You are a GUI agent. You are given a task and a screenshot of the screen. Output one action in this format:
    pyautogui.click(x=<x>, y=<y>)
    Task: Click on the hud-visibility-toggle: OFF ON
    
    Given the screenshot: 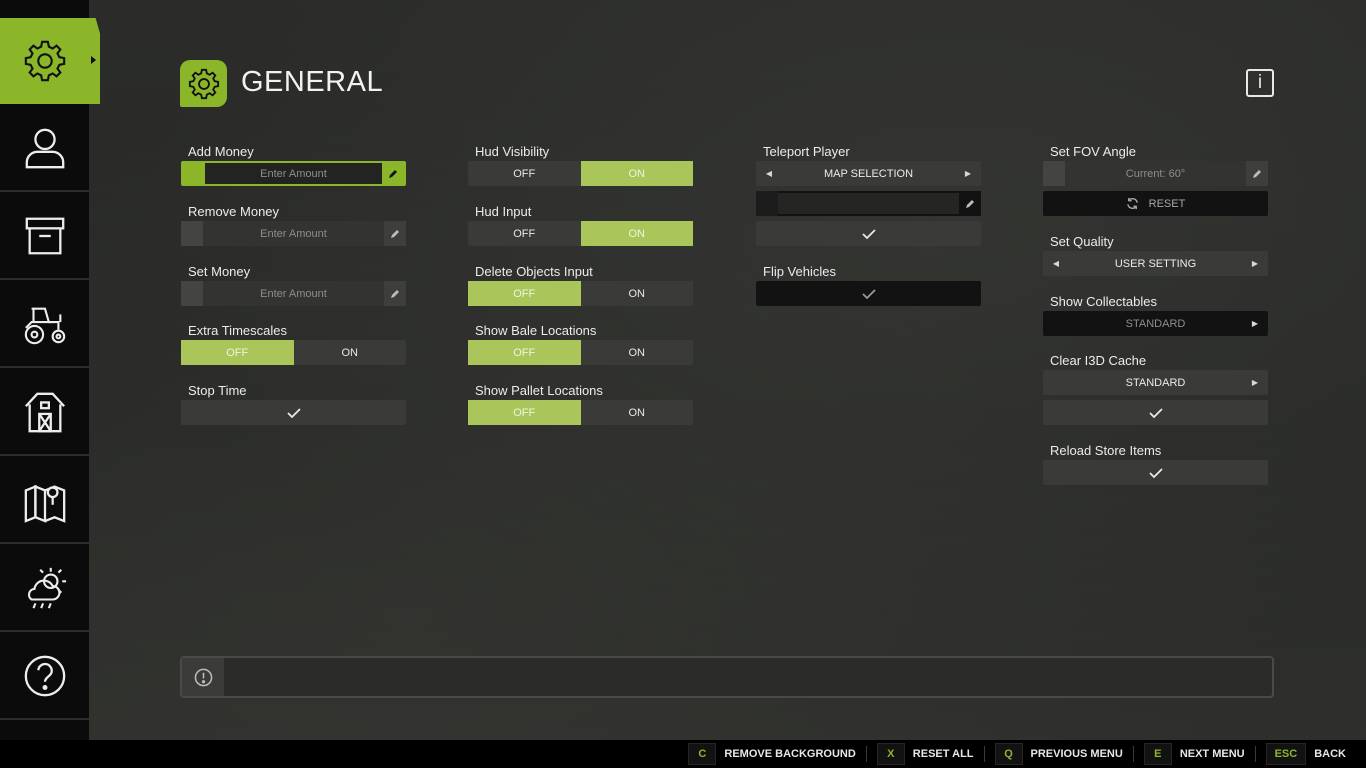 What is the action you would take?
    pyautogui.click(x=580, y=173)
    